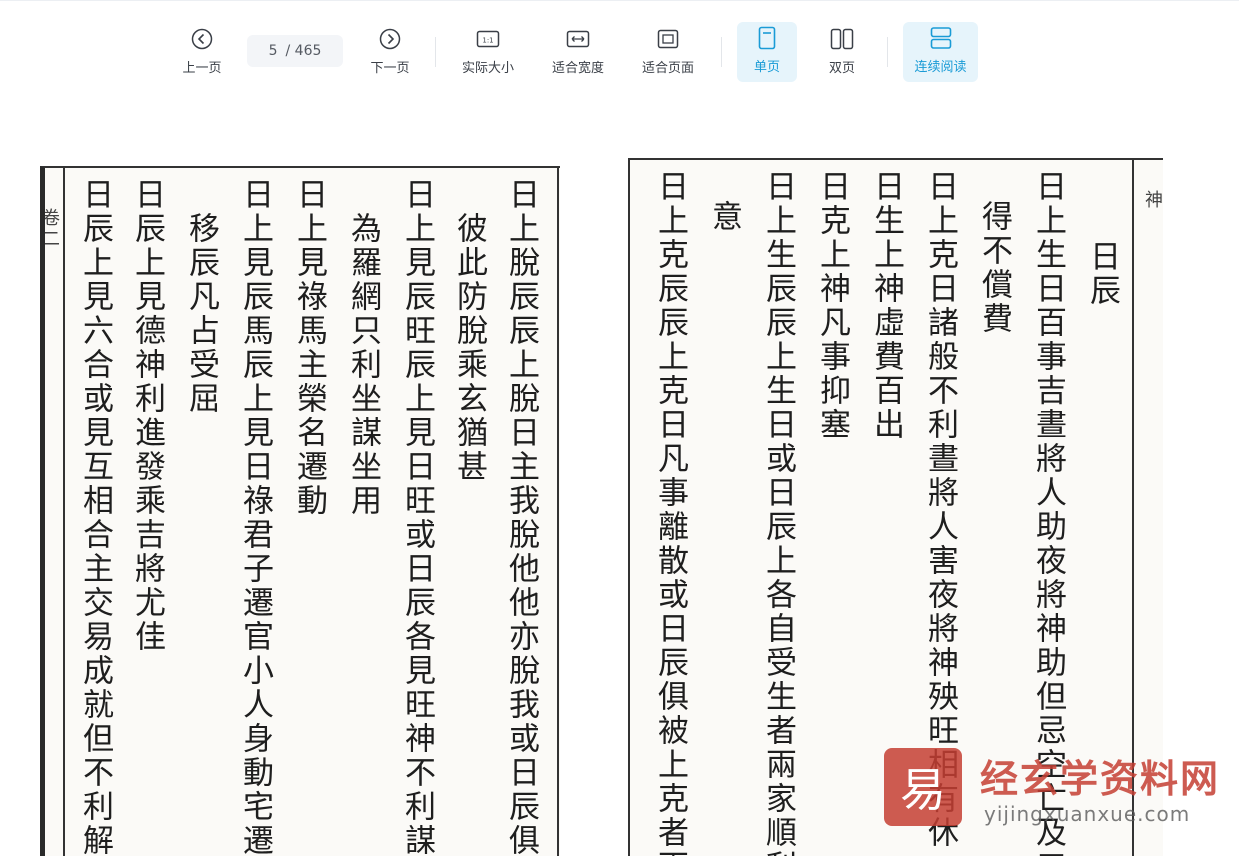 Image resolution: width=1239 pixels, height=856 pixels. I want to click on text-column: 日上見辰馬辰上見日祿君子遷官小人身動宅遷右, so click(255, 517).